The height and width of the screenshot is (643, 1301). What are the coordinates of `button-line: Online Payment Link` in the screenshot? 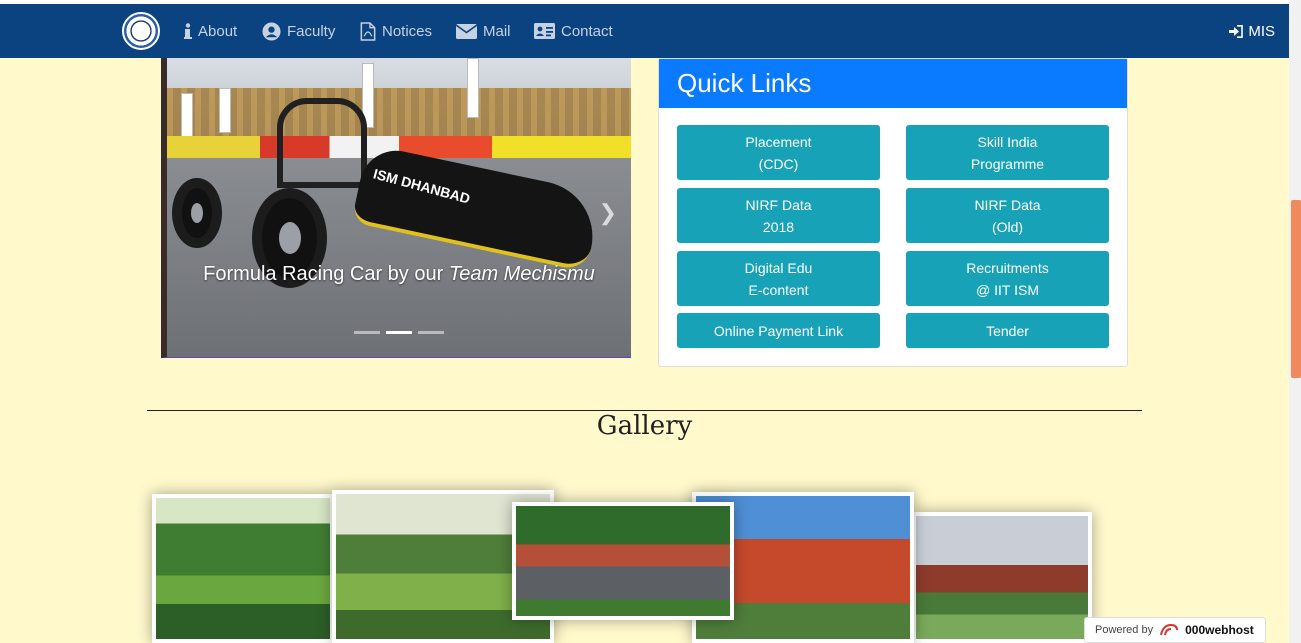 It's located at (778, 330).